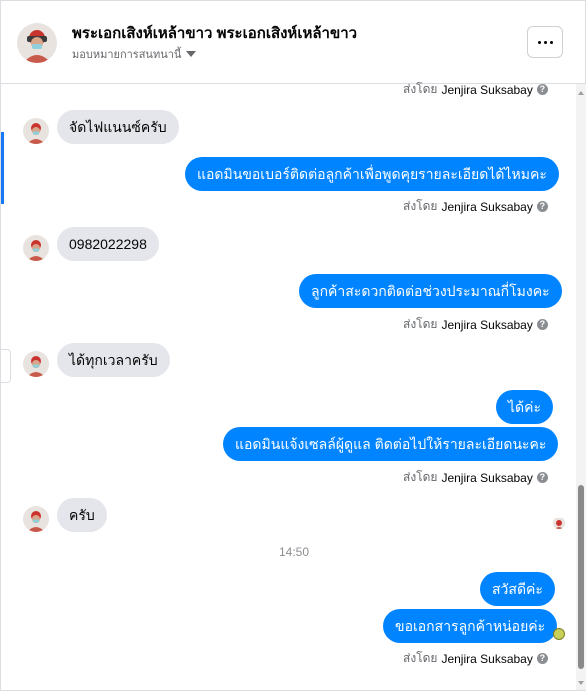 The width and height of the screenshot is (586, 691). I want to click on outgoing-message: ลูกค้าสะดวกติดต่อช่วงประมาณกี่โมงคะ, so click(430, 291).